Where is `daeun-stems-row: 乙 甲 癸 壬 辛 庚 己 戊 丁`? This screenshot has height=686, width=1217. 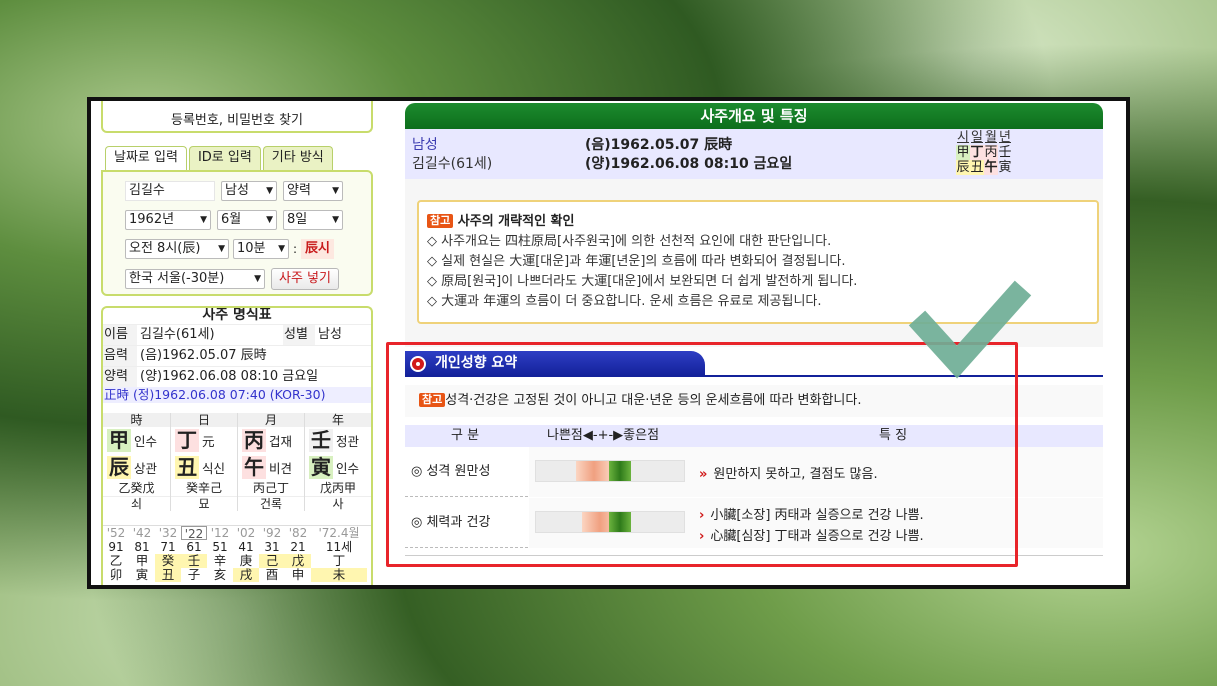
daeun-stems-row: 乙 甲 癸 壬 辛 庚 己 戊 丁 is located at coordinates (237, 561).